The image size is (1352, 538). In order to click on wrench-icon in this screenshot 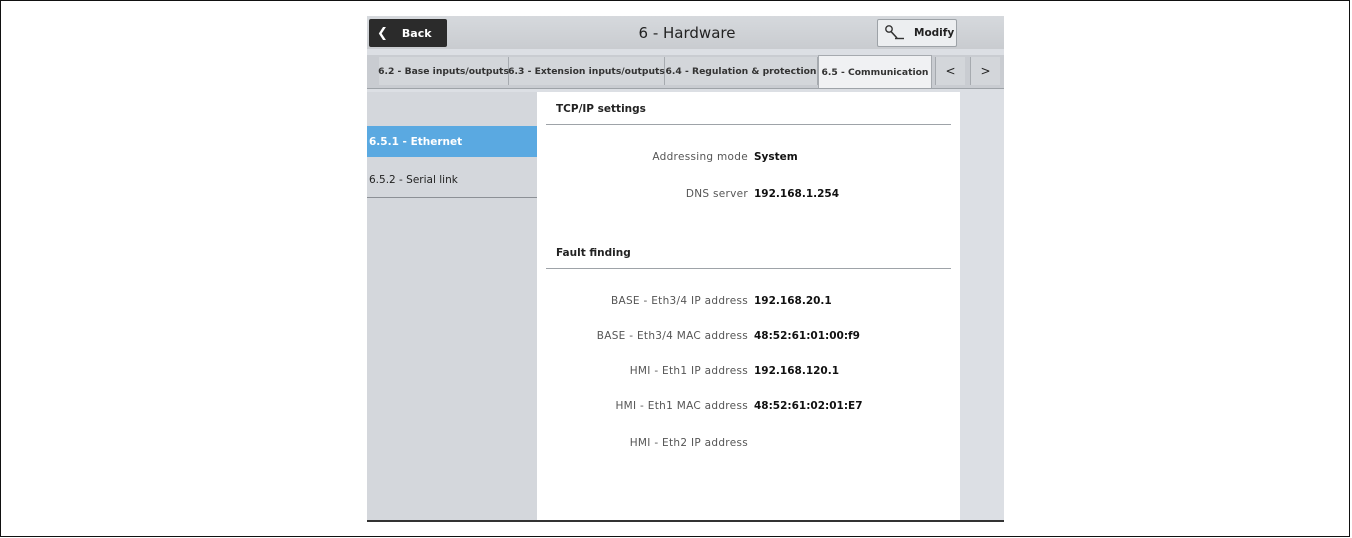, I will do `click(894, 32)`.